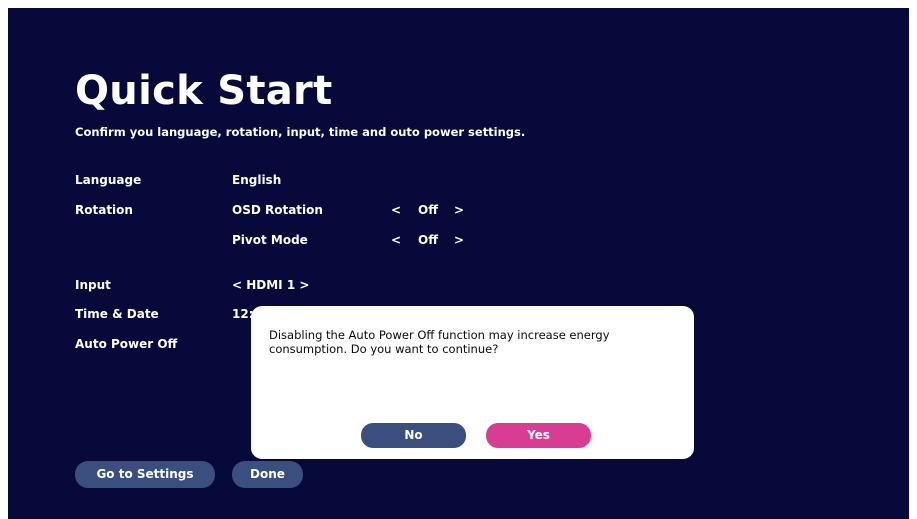 The image size is (917, 519). I want to click on no-button: No, so click(413, 435).